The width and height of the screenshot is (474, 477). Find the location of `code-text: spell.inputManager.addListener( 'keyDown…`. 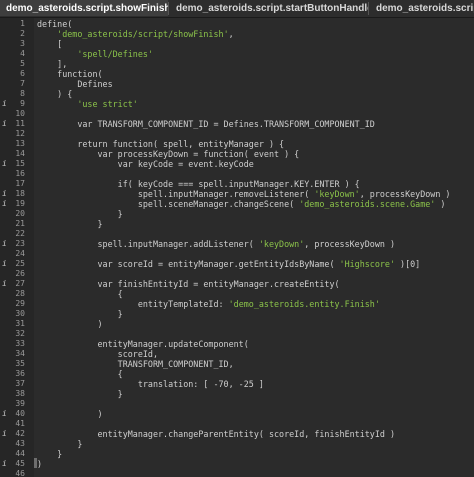

code-text: spell.inputManager.addListener( 'keyDown… is located at coordinates (216, 244).